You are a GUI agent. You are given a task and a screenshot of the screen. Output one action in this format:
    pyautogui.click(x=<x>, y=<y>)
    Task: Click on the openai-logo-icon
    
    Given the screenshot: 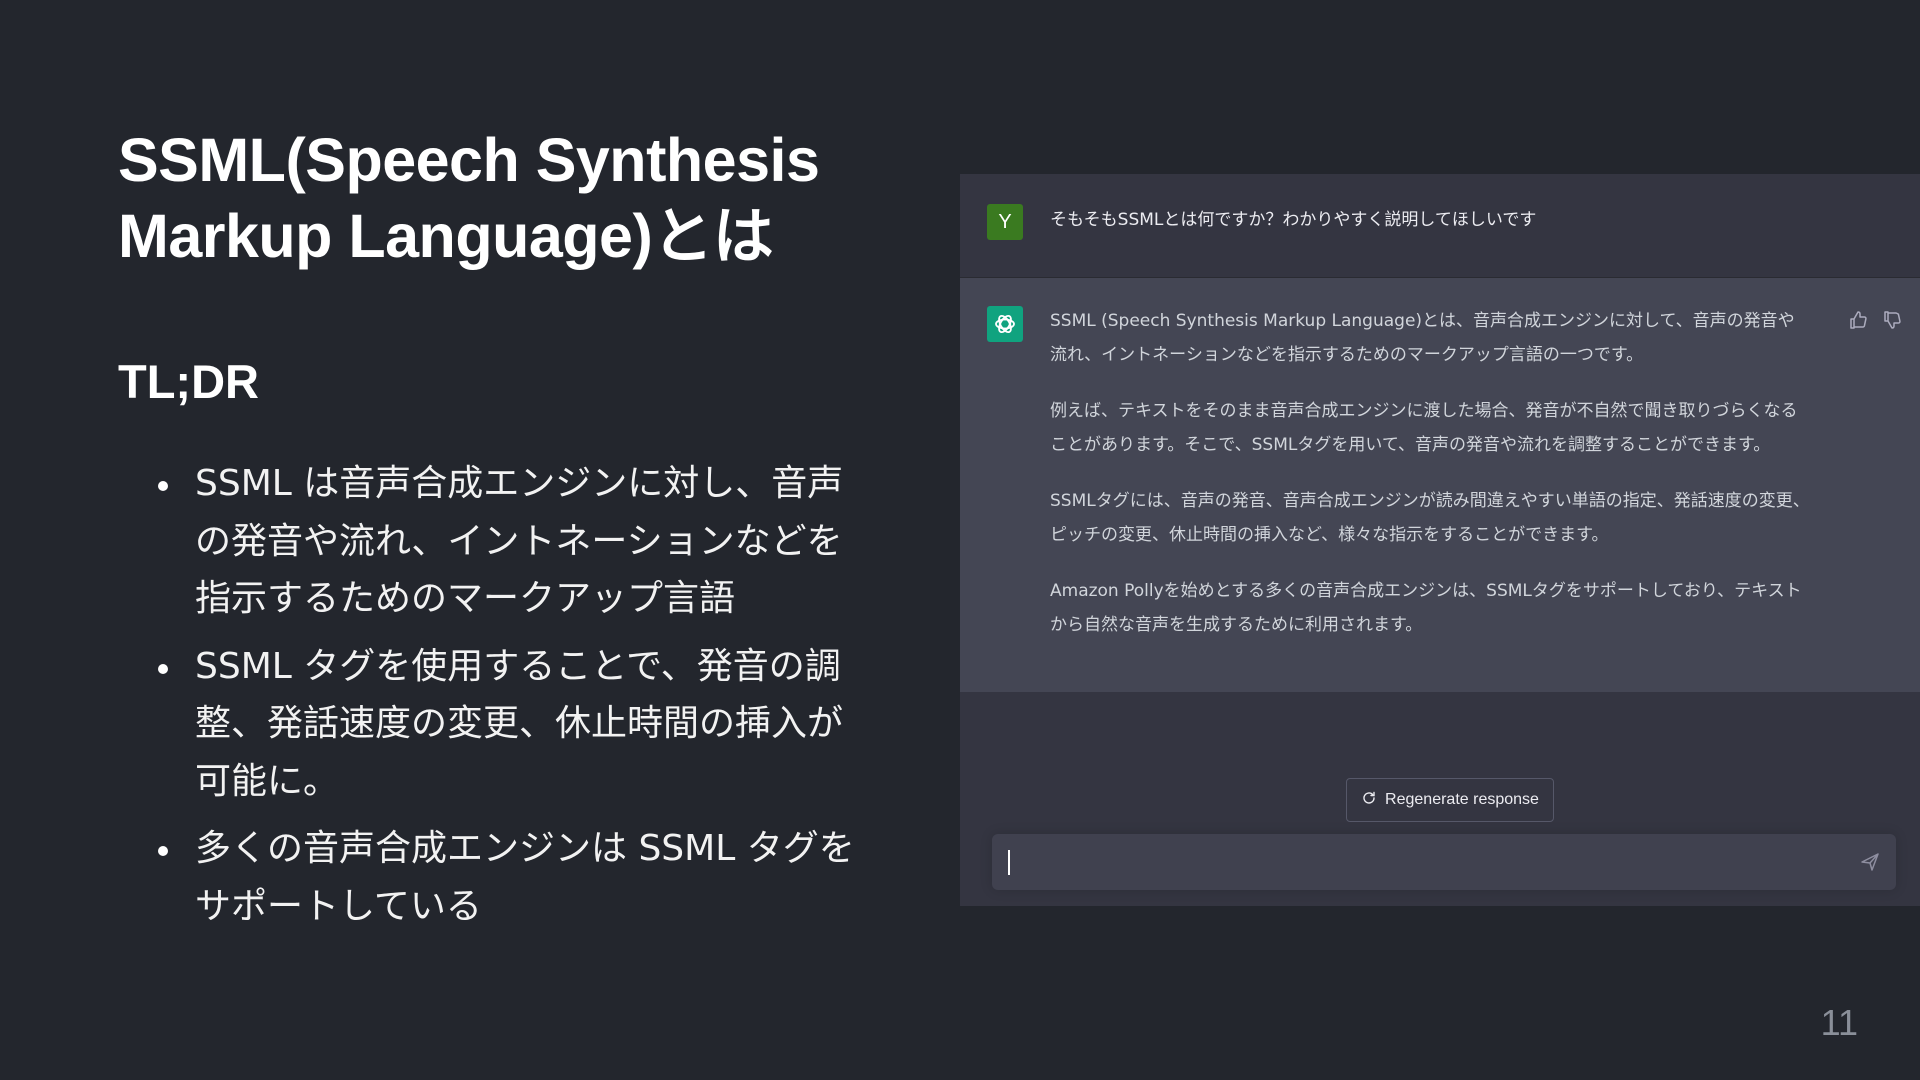 What is the action you would take?
    pyautogui.click(x=1005, y=324)
    